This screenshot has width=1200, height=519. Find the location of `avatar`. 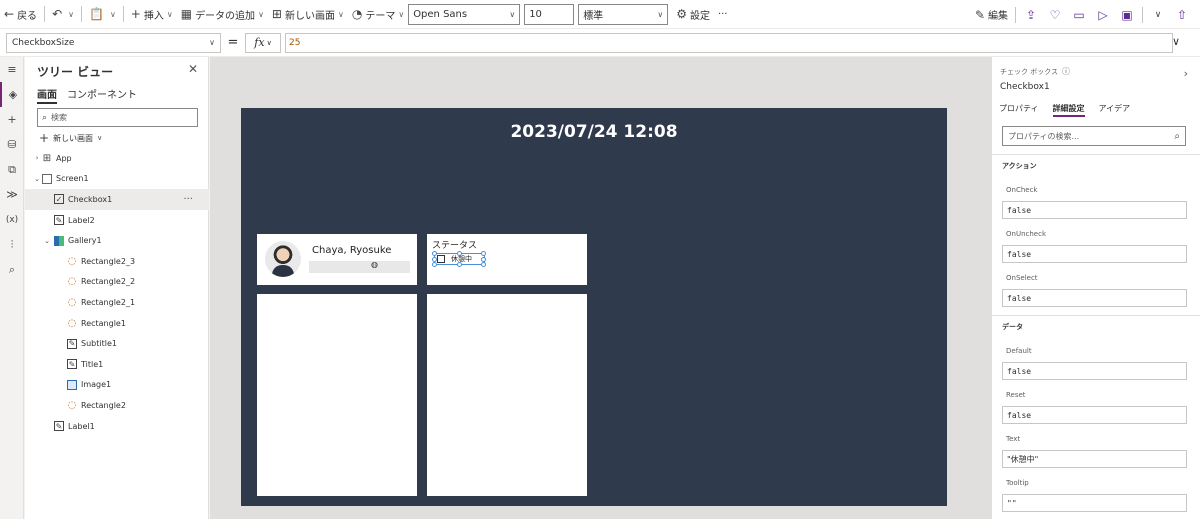

avatar is located at coordinates (283, 259).